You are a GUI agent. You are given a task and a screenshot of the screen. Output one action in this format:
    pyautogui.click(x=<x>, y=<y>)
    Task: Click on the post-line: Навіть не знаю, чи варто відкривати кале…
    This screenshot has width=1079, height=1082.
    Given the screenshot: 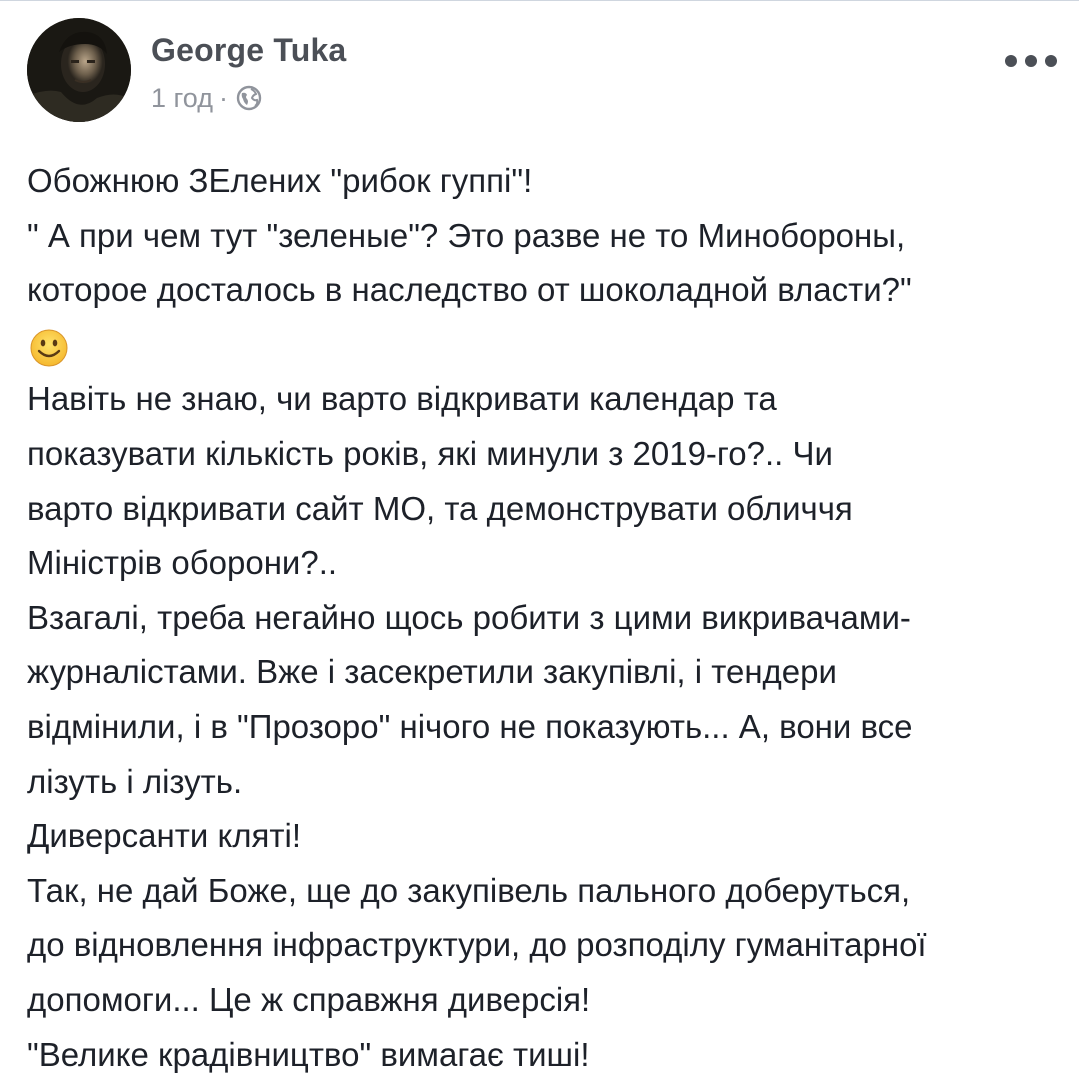 What is the action you would take?
    pyautogui.click(x=542, y=399)
    